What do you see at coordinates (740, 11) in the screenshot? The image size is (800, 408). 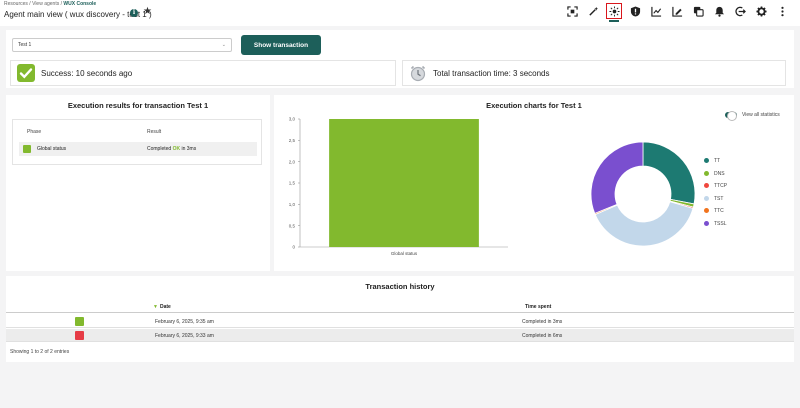 I see `logout-icon` at bounding box center [740, 11].